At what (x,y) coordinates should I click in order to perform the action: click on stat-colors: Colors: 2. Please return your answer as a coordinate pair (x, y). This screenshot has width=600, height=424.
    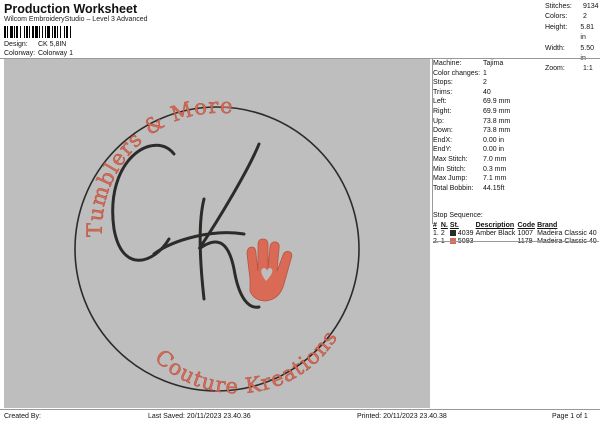
    Looking at the image, I should click on (566, 17).